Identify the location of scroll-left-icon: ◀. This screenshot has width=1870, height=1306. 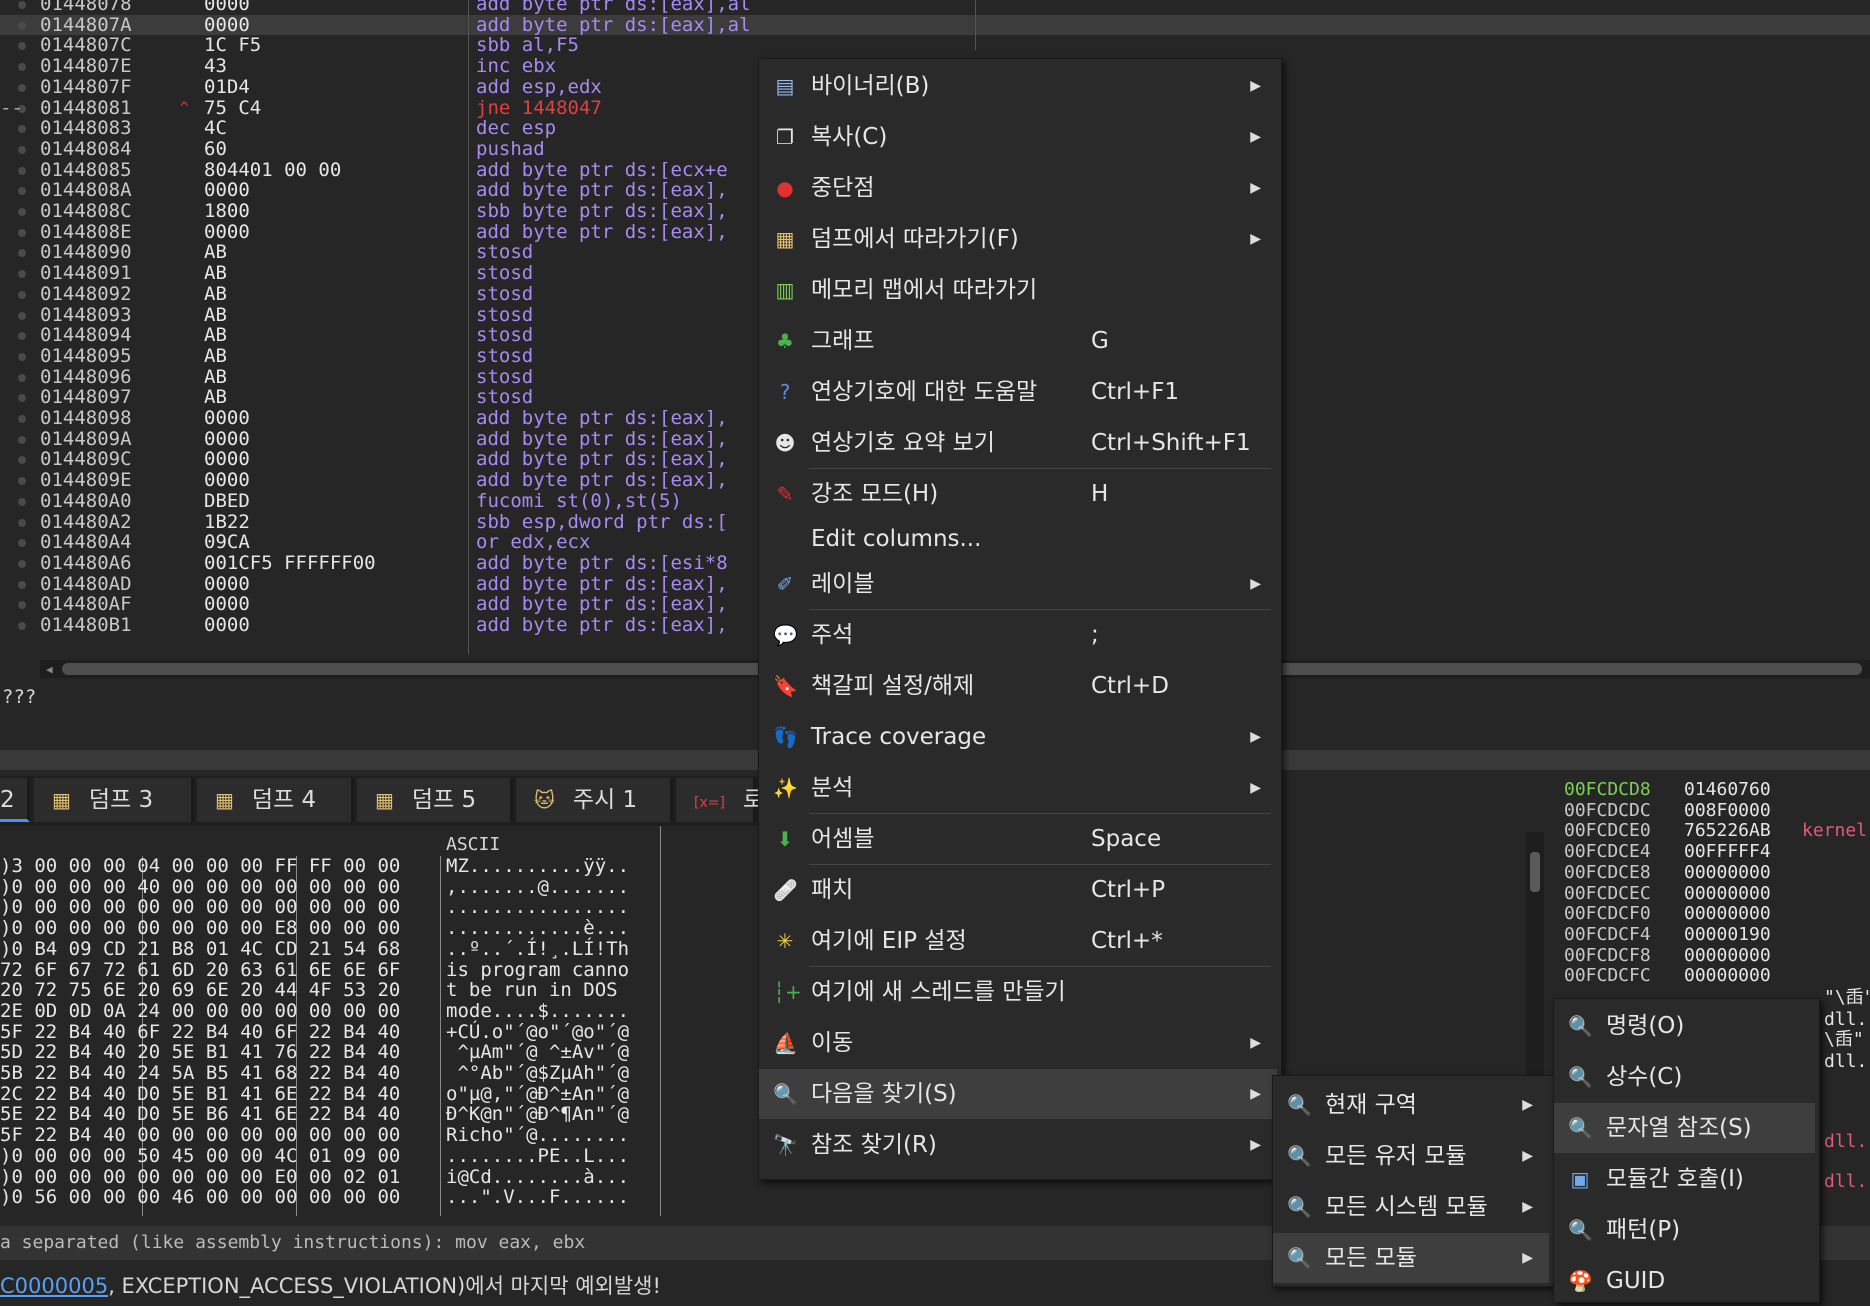
(49, 669).